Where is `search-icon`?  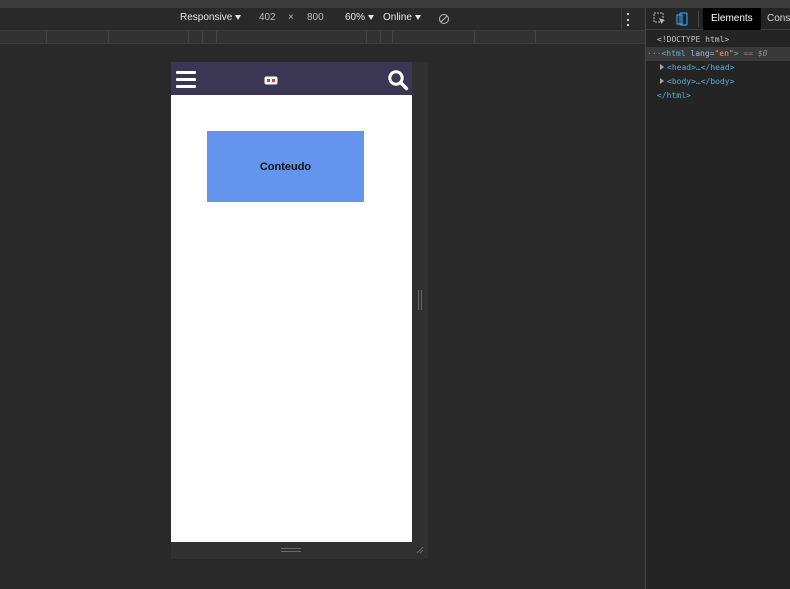 search-icon is located at coordinates (398, 80).